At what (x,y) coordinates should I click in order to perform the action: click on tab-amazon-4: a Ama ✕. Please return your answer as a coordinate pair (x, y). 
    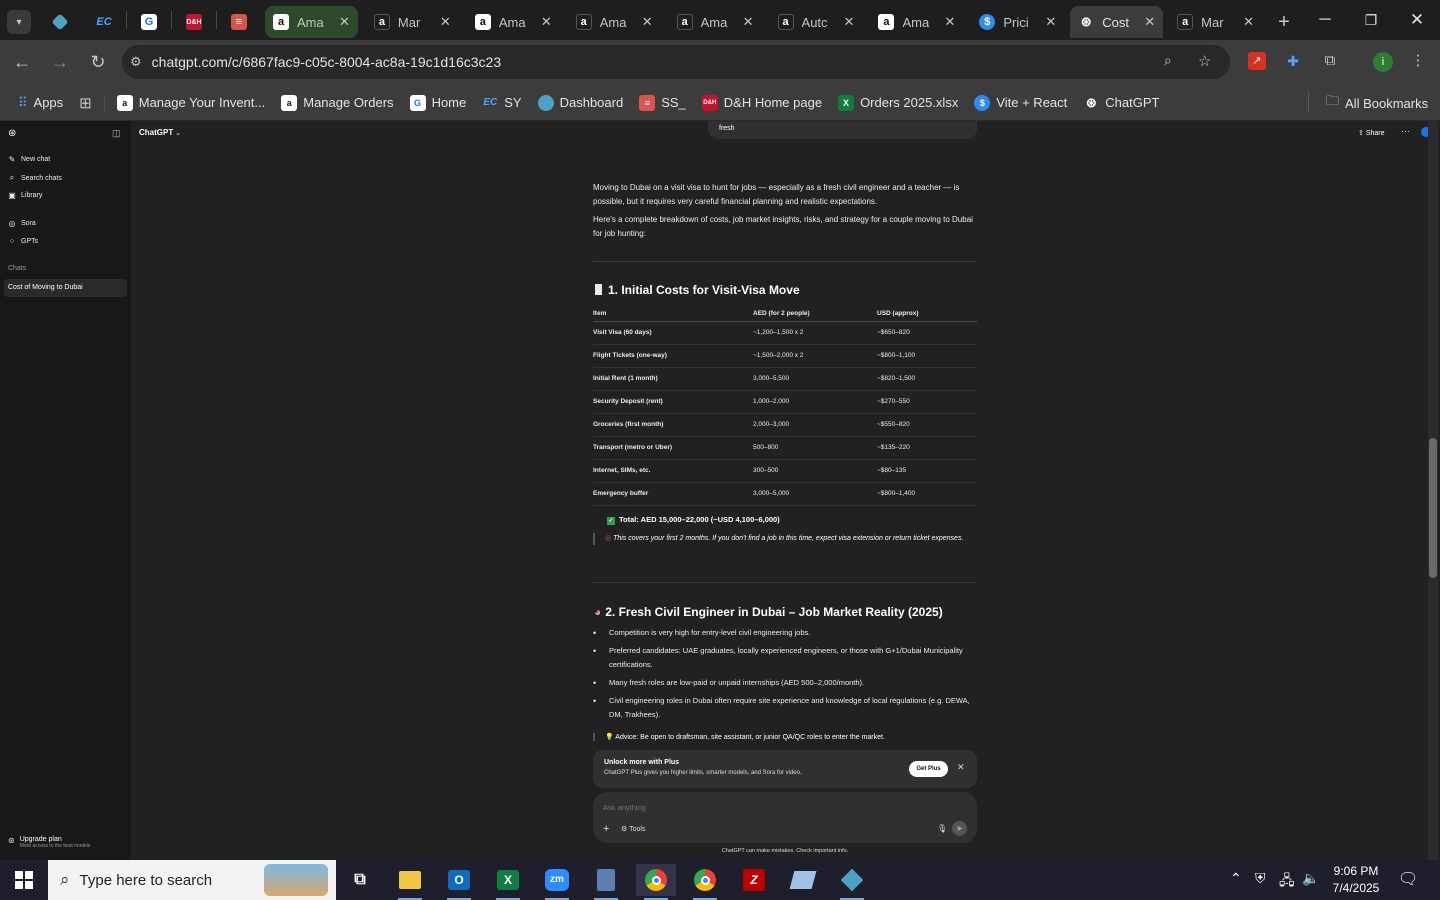
    Looking at the image, I should click on (614, 22).